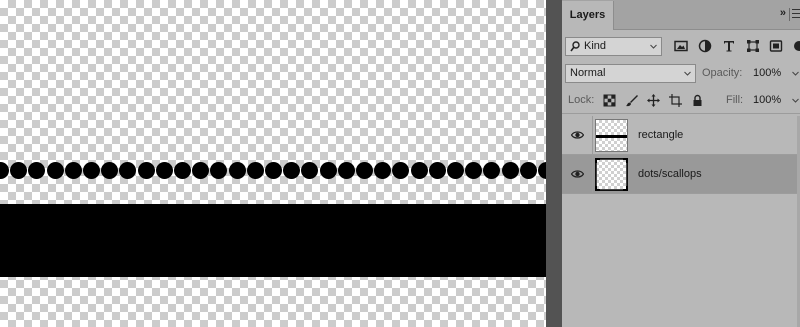  I want to click on filter-kind-select: Kind, so click(613, 46).